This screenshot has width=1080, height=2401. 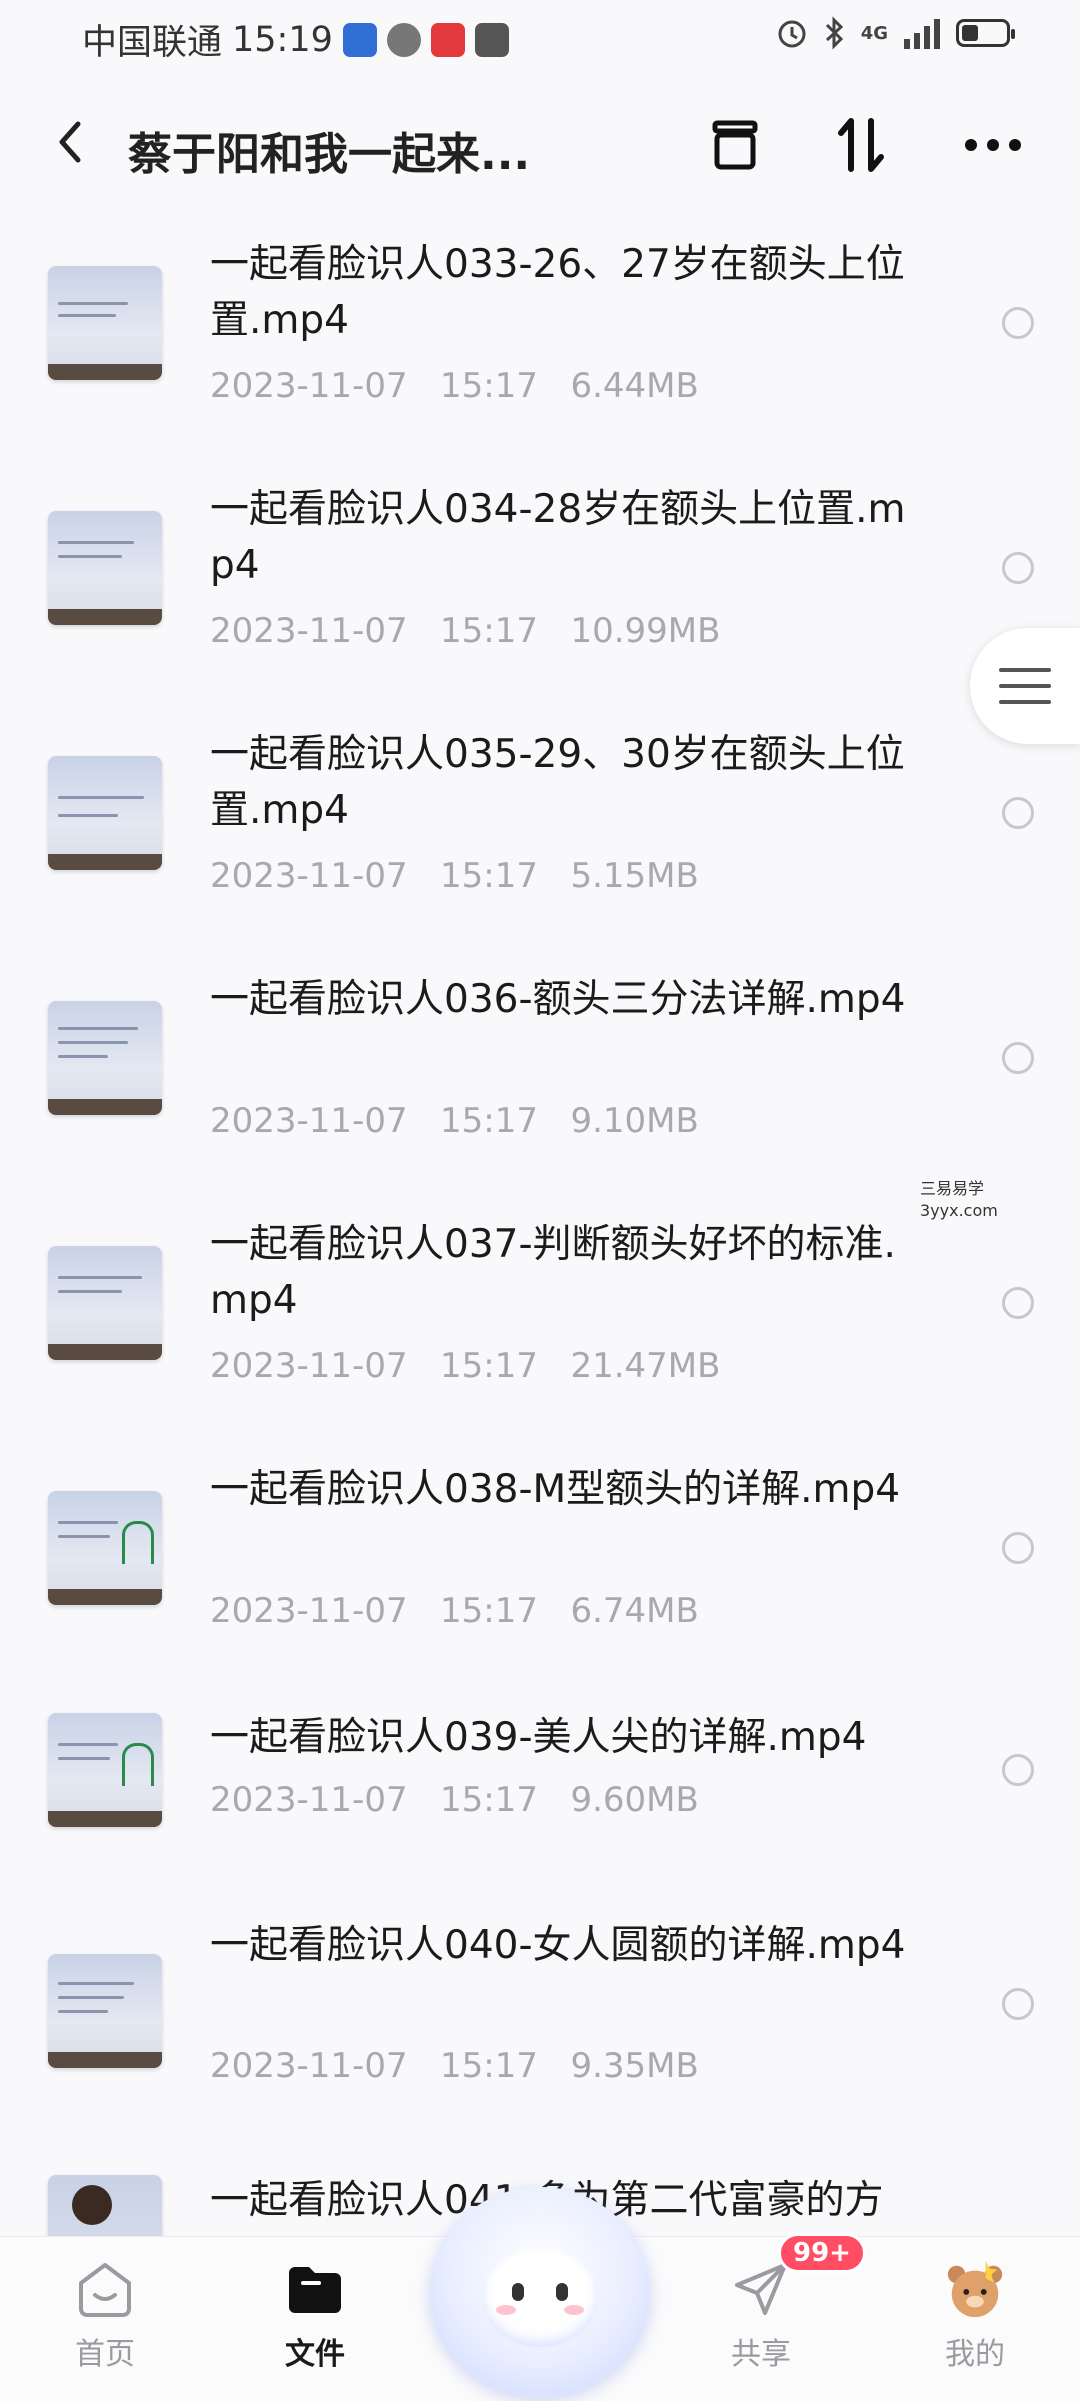 I want to click on nav-home-label: 首页, so click(x=105, y=2354).